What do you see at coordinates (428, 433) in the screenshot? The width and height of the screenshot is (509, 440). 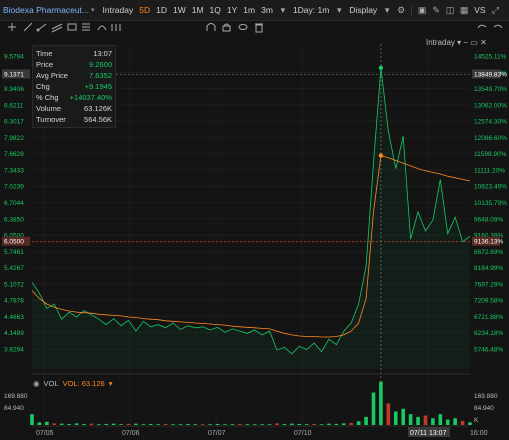 I see `x-tick-label: 07/11 13:07` at bounding box center [428, 433].